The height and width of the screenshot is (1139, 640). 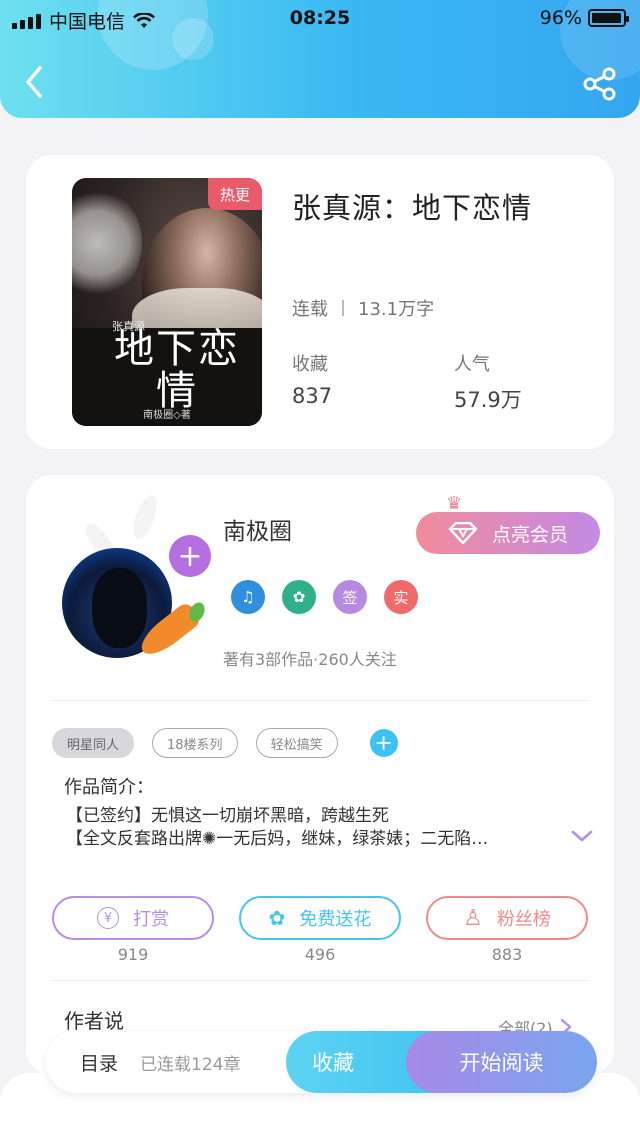 I want to click on favorites-stat: 收藏 837, so click(x=312, y=379).